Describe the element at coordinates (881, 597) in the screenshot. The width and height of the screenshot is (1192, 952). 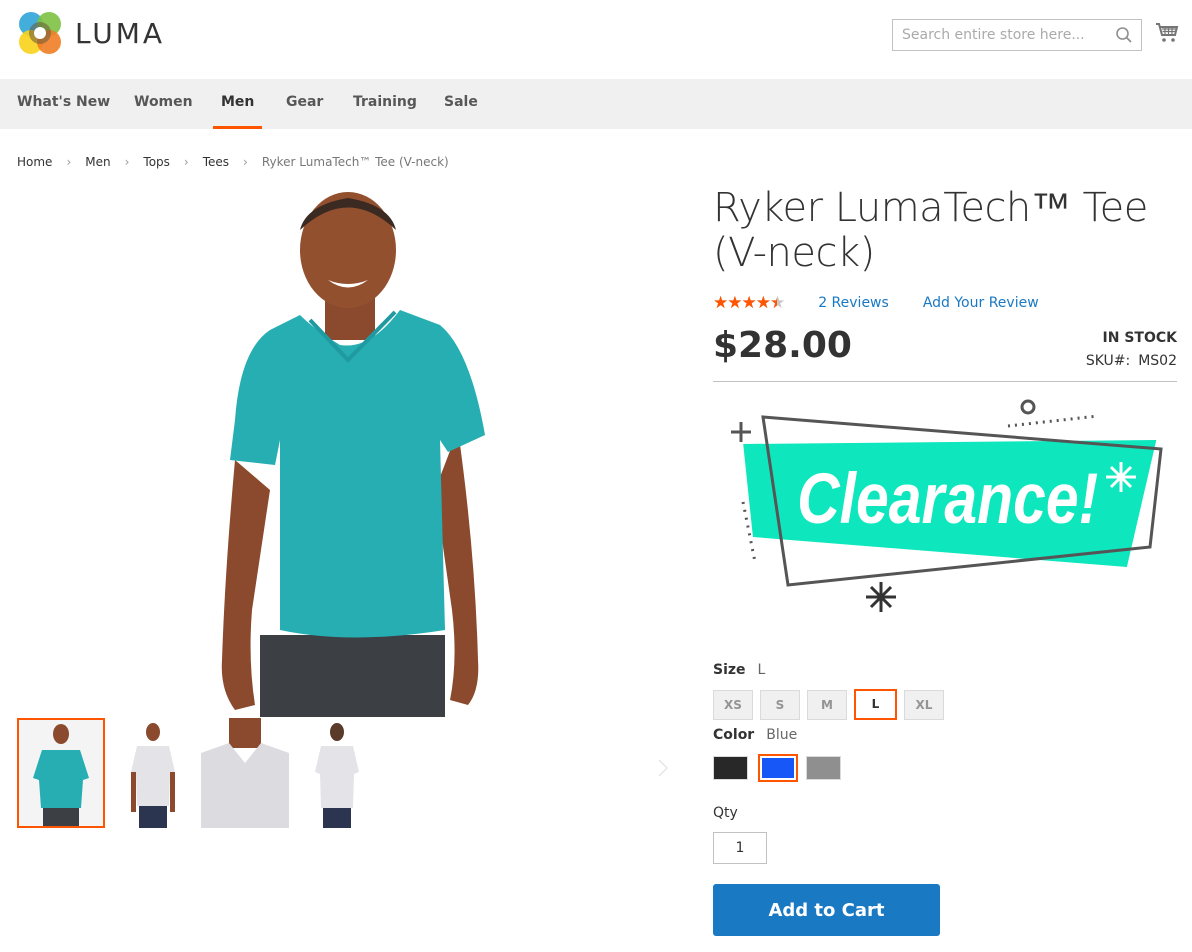
I see `asterisk-icon` at that location.